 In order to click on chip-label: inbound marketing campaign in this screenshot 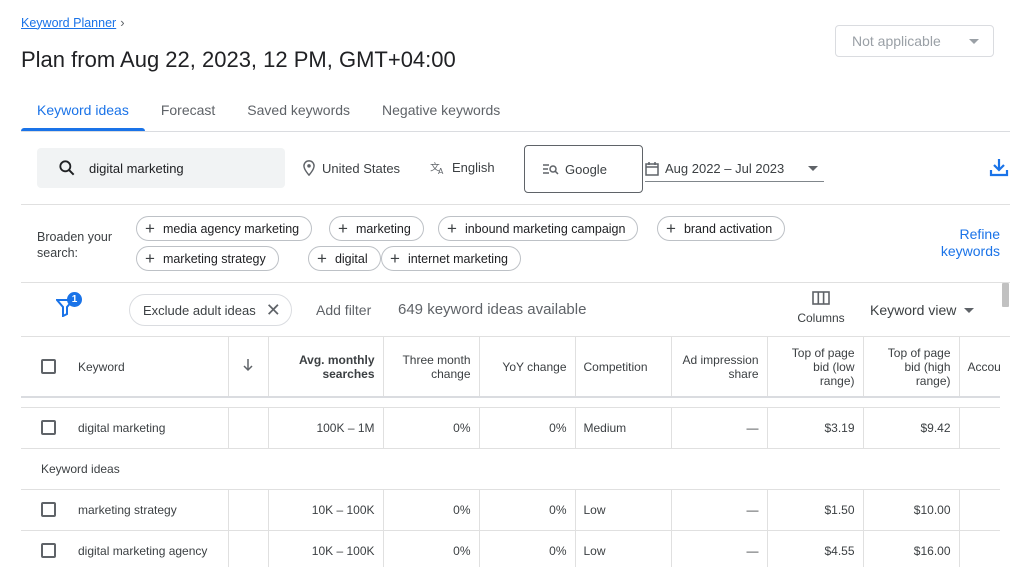, I will do `click(545, 228)`.